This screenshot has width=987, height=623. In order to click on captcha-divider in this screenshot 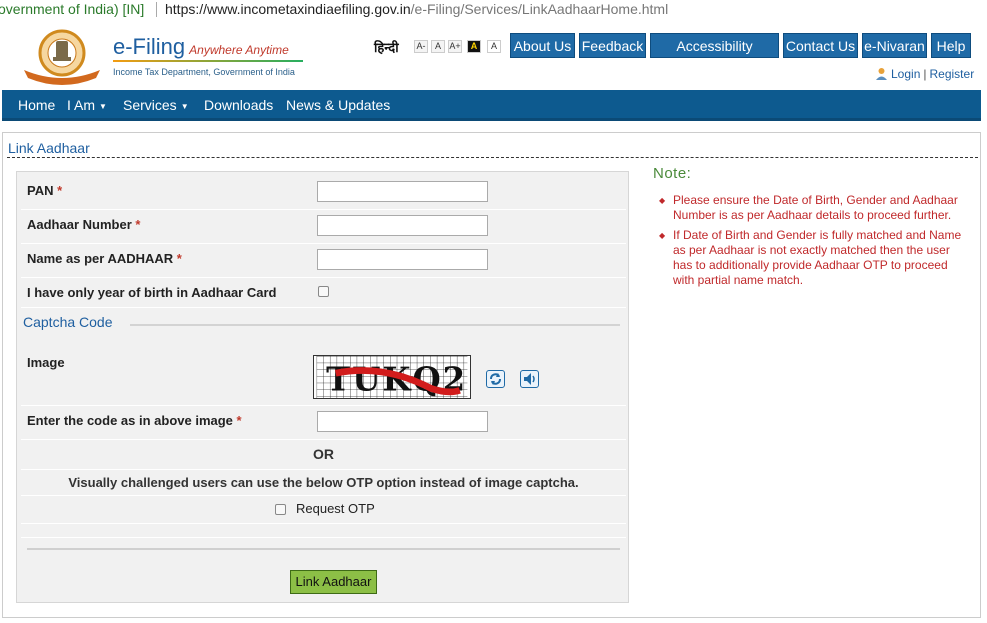, I will do `click(375, 325)`.